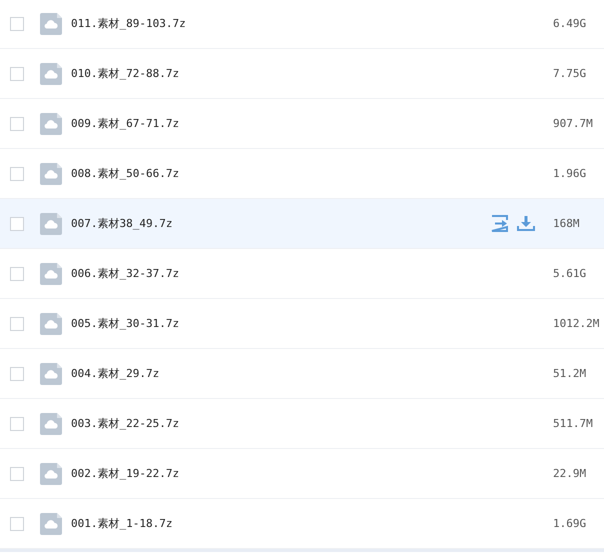  What do you see at coordinates (125, 273) in the screenshot?
I see `file-name: 006.素材_32-37.7z` at bounding box center [125, 273].